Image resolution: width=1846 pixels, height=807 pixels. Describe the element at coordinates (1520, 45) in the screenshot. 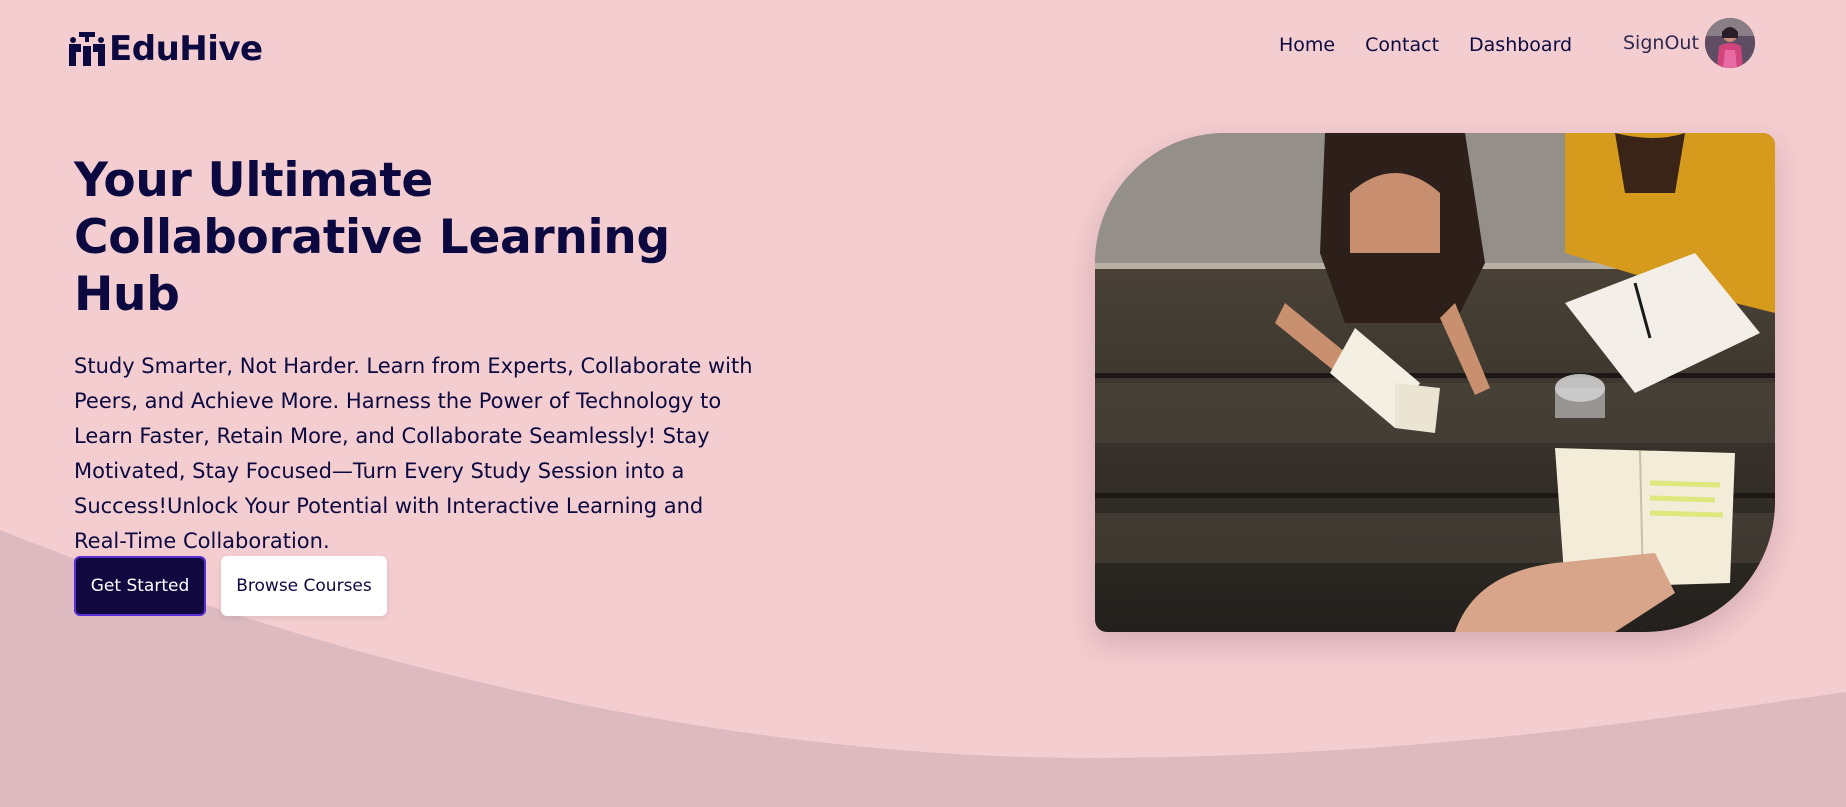

I see `nav-dashboard-link: Dashboard` at that location.